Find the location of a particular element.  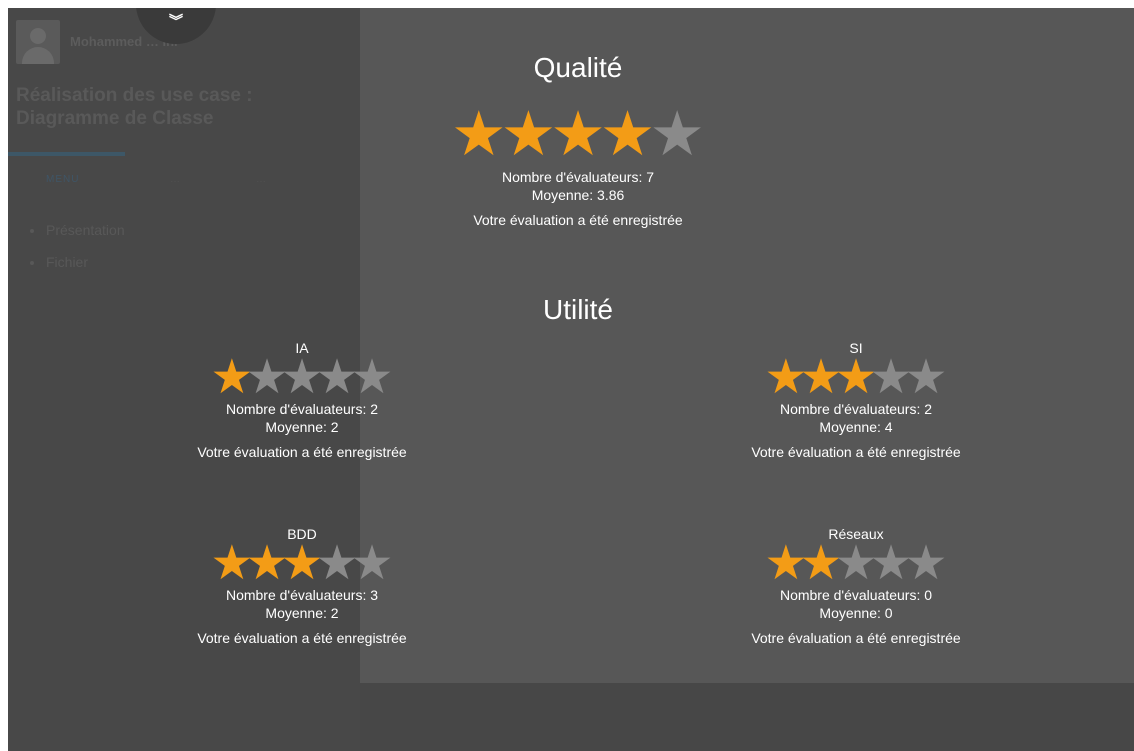

sidebar-item-presentation: Présentation is located at coordinates (77, 230).